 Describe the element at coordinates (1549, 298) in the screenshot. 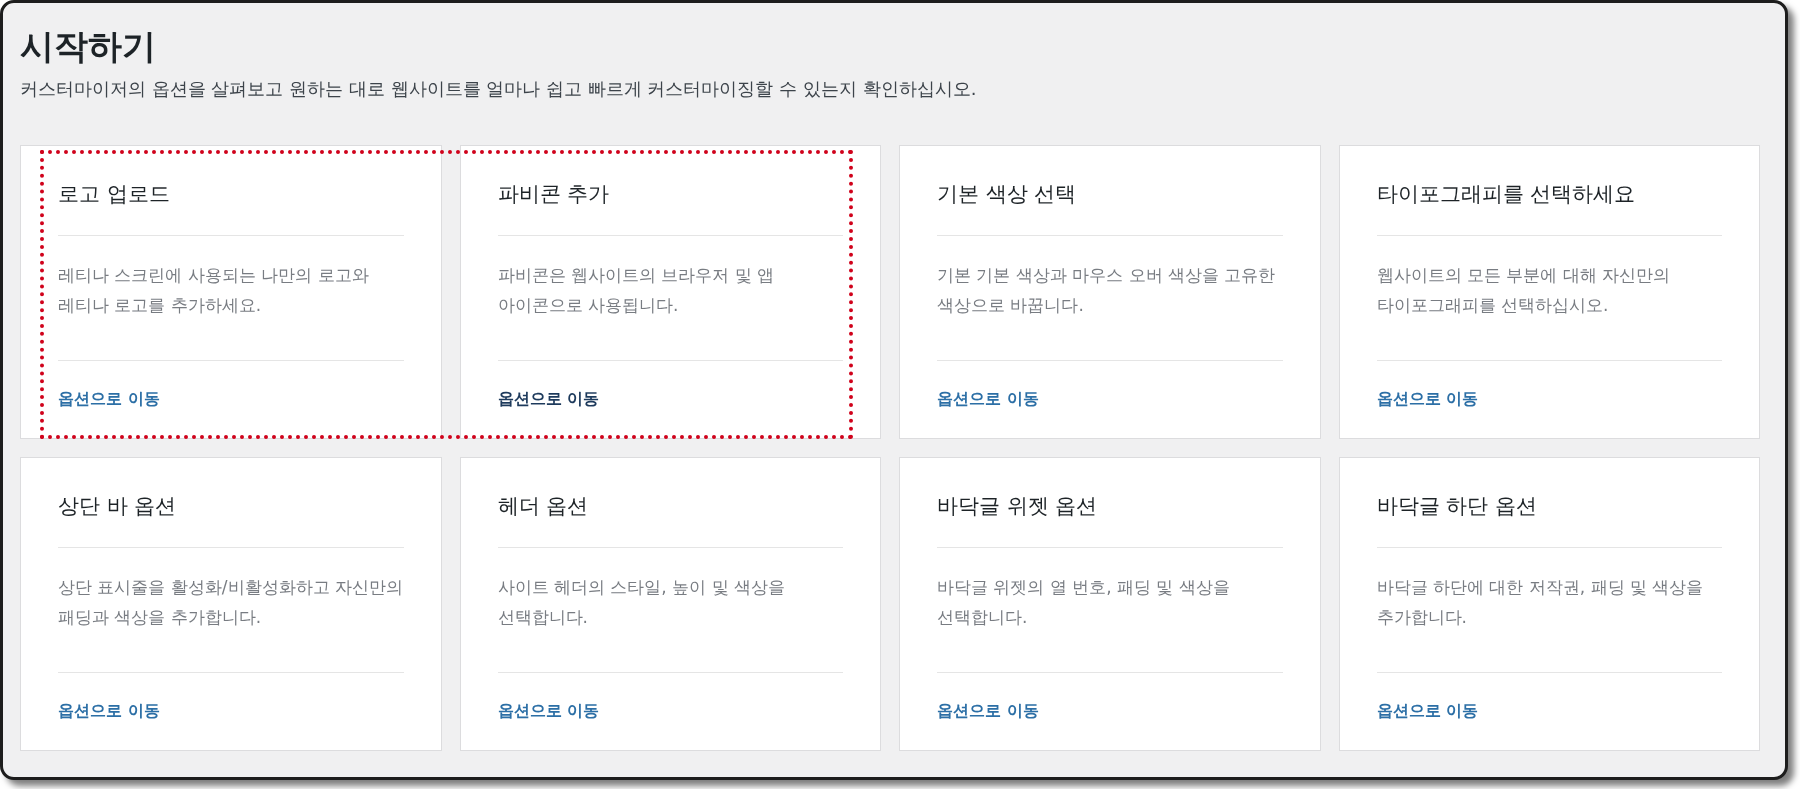

I see `card-description: 웹사이트의 모든 부분에 대해 자신만의 타이포그래피를 선택하십시오.` at that location.